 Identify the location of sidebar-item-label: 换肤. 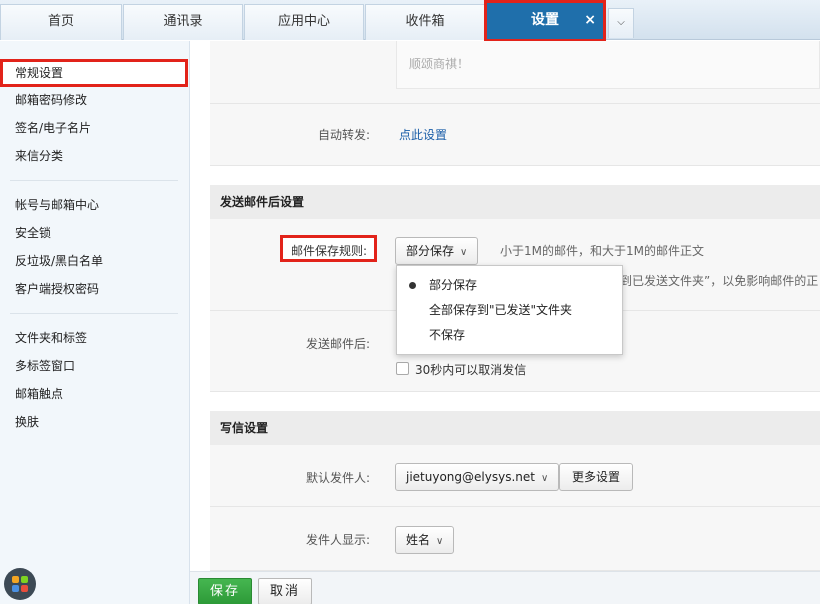
(27, 422).